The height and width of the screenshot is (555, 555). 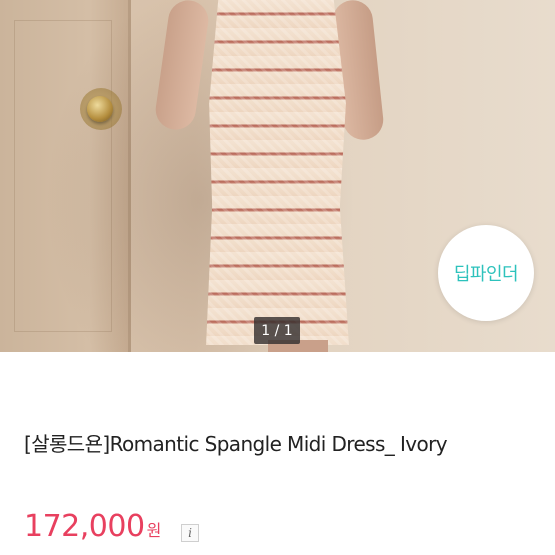 I want to click on brand-badge-label: 딥파인더, so click(x=486, y=274).